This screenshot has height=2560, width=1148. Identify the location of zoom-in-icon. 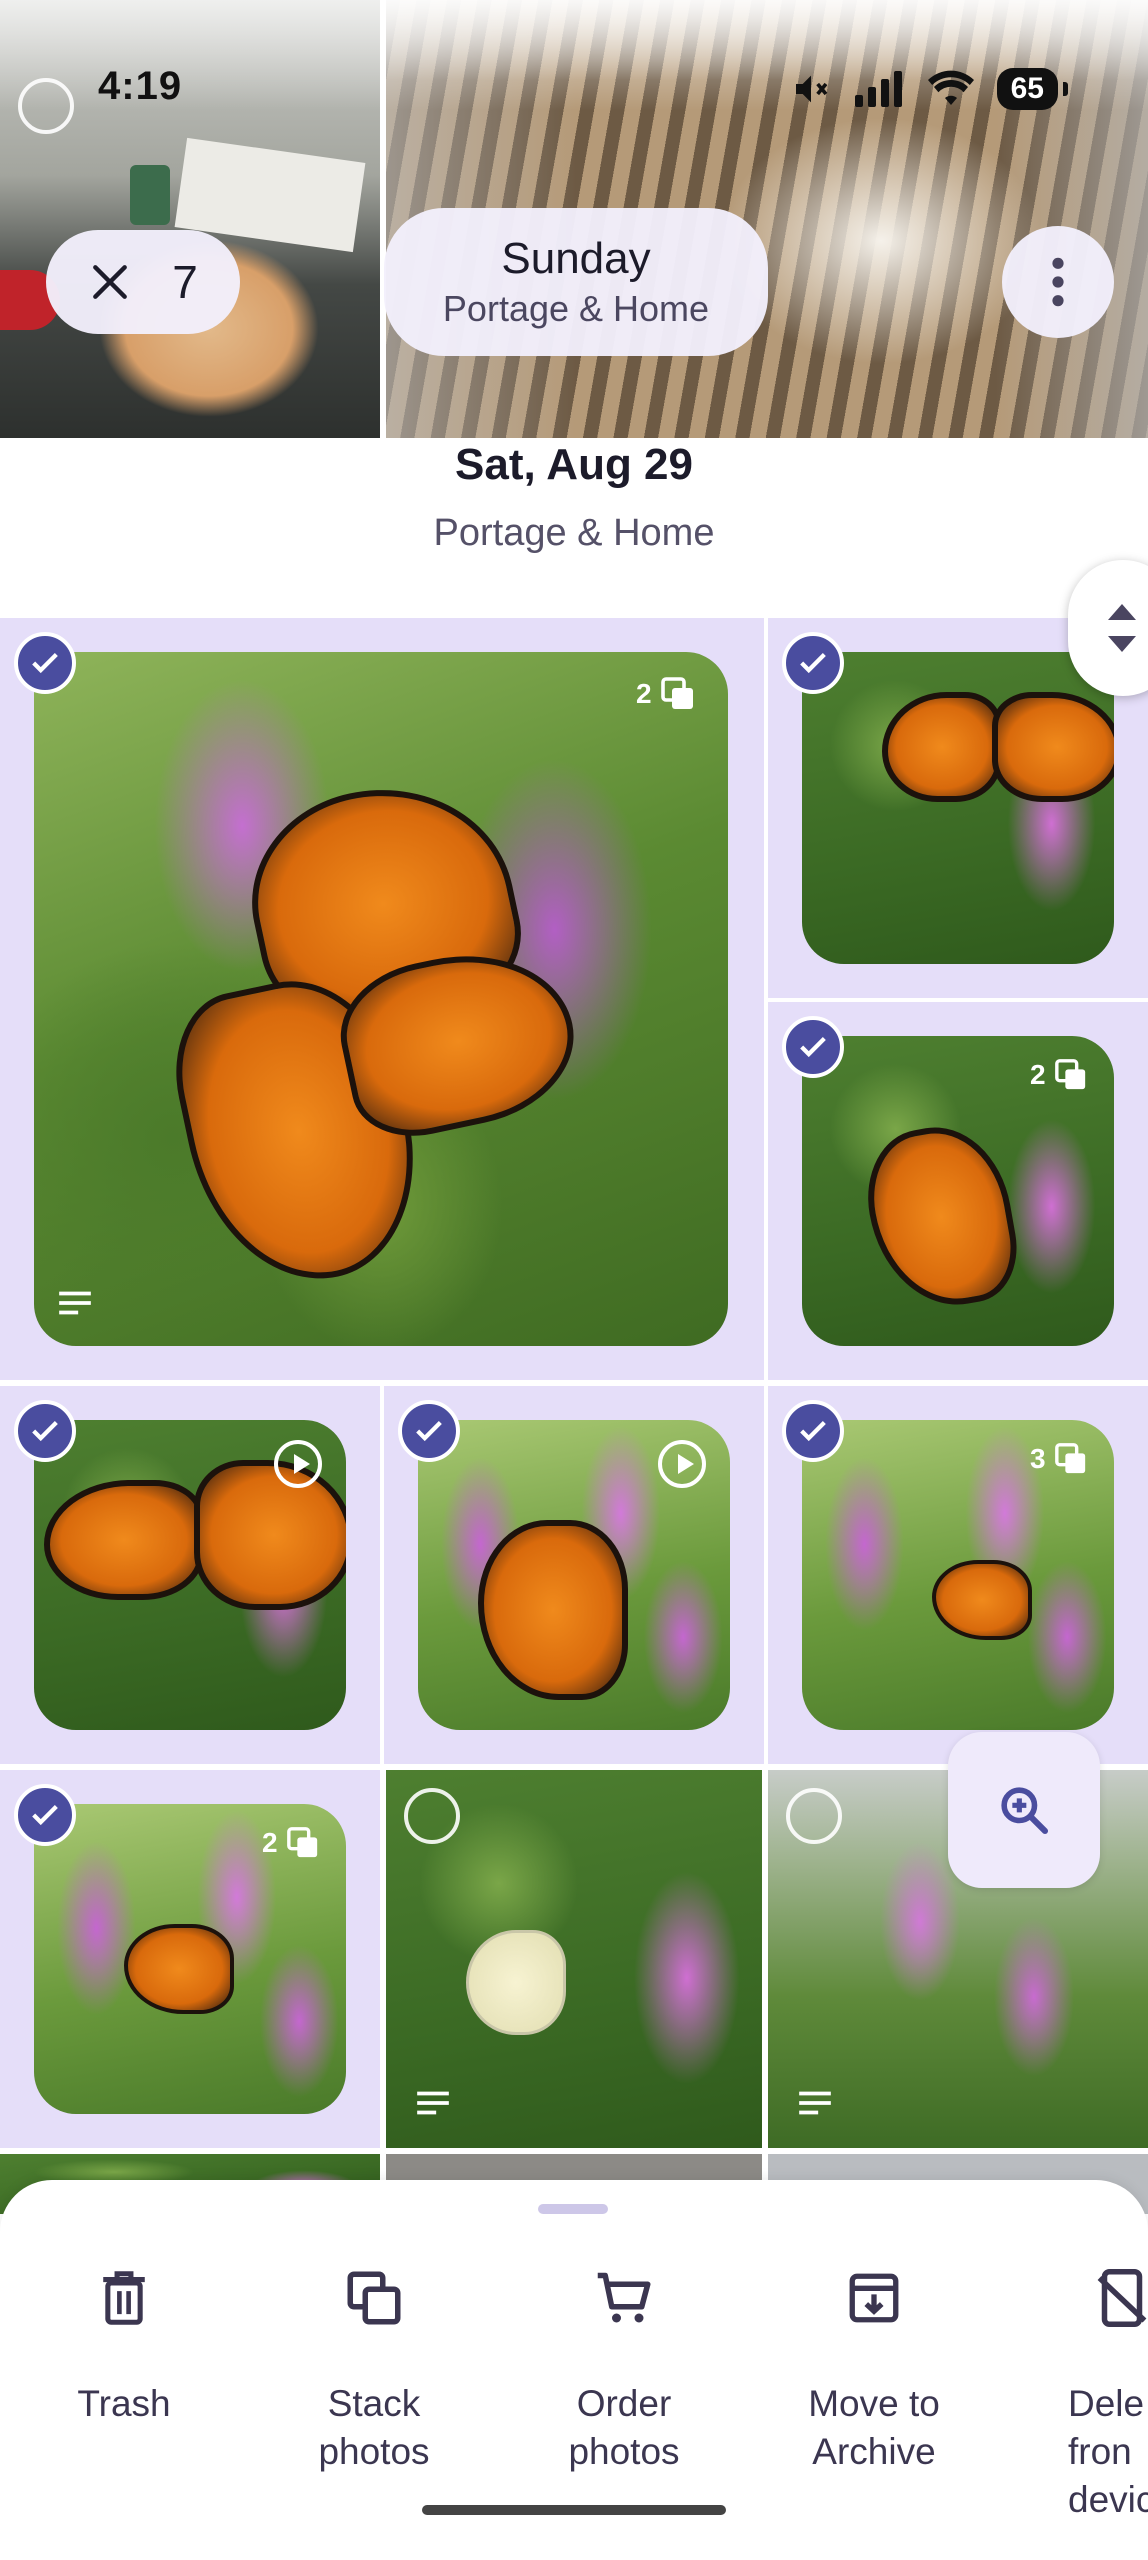
(1025, 1811).